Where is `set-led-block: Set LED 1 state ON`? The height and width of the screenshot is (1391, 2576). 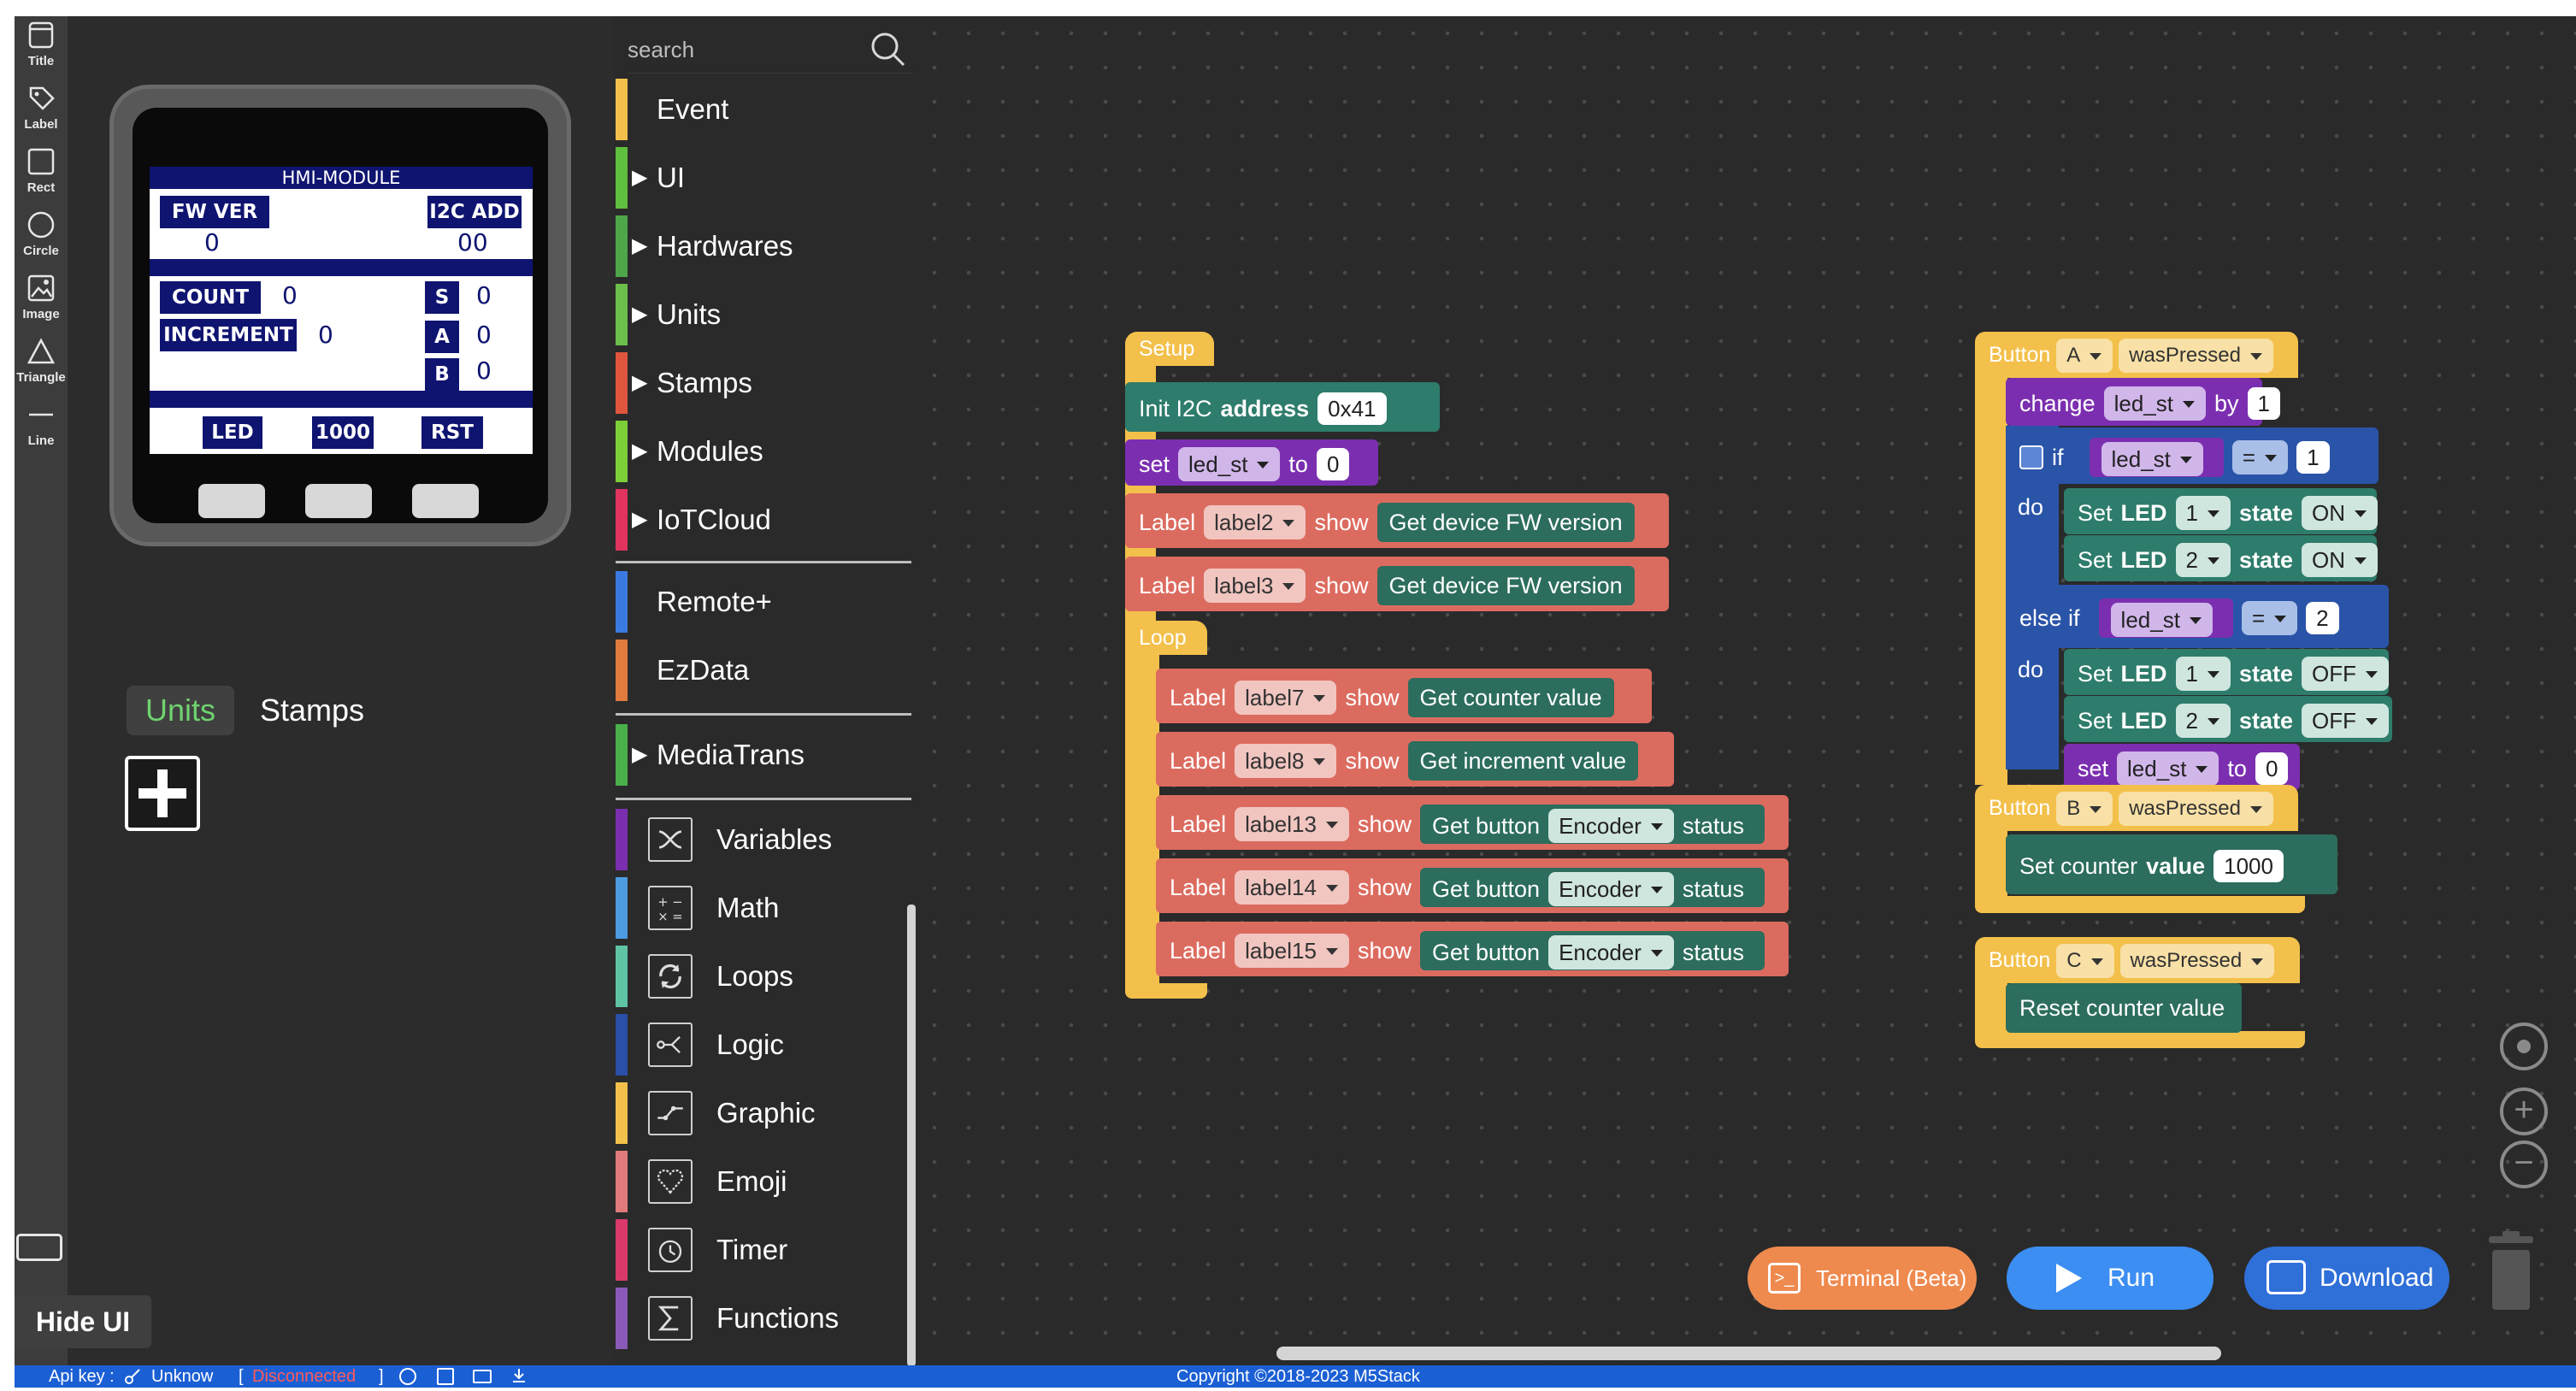 set-led-block: Set LED 1 state ON is located at coordinates (2221, 511).